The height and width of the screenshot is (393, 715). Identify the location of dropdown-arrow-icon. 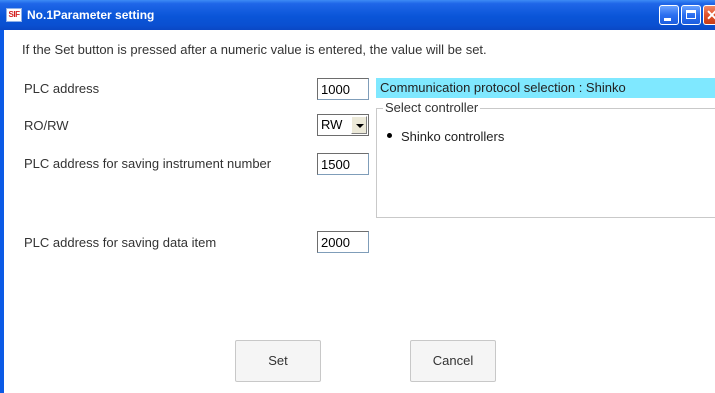
(359, 125).